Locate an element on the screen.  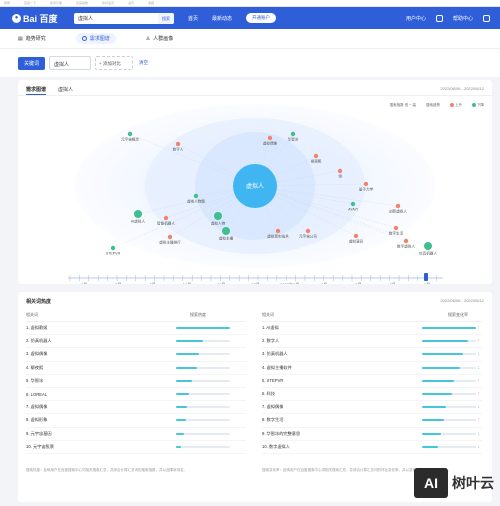
timeline-label: 6月 is located at coordinates (427, 283).